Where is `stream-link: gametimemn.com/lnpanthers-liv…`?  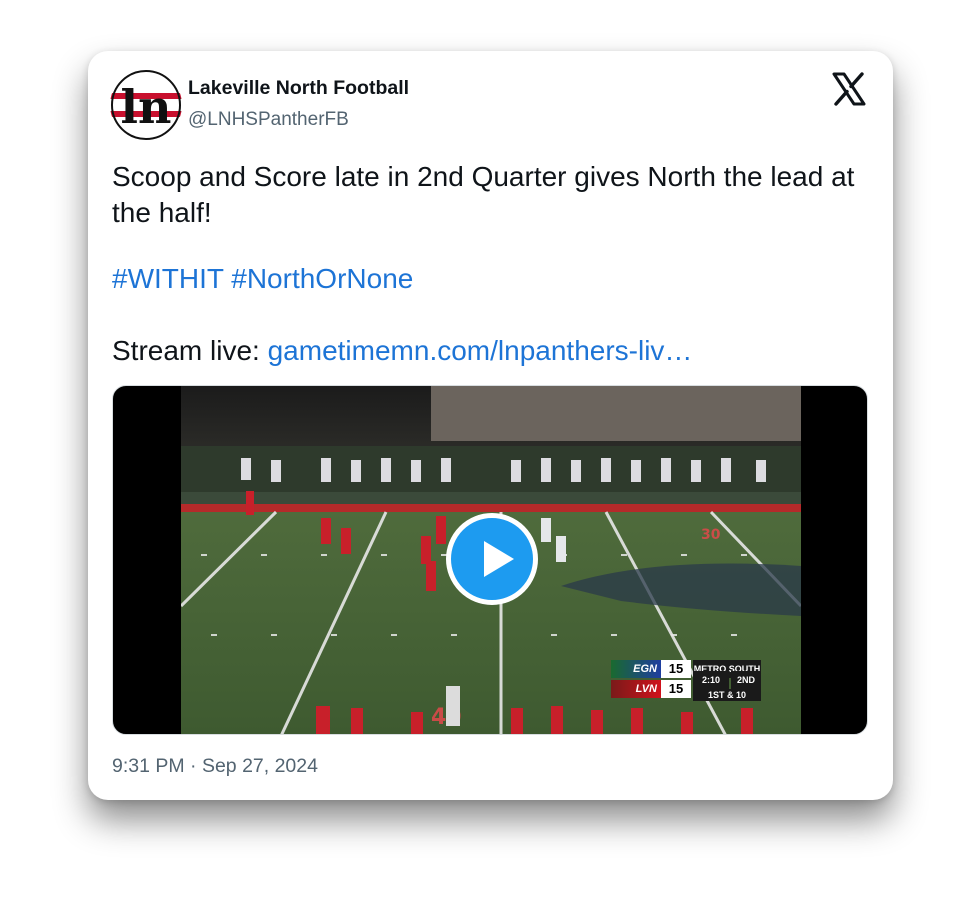
stream-link: gametimemn.com/lnpanthers-liv… is located at coordinates (480, 350).